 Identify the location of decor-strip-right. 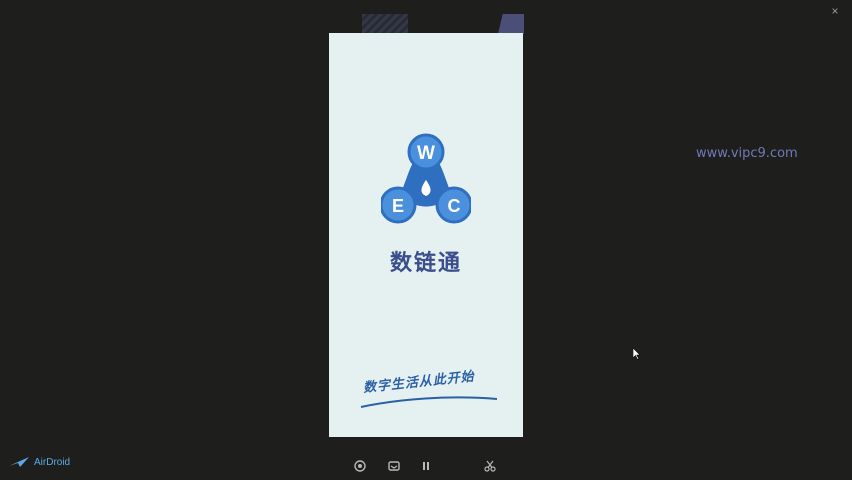
(511, 24).